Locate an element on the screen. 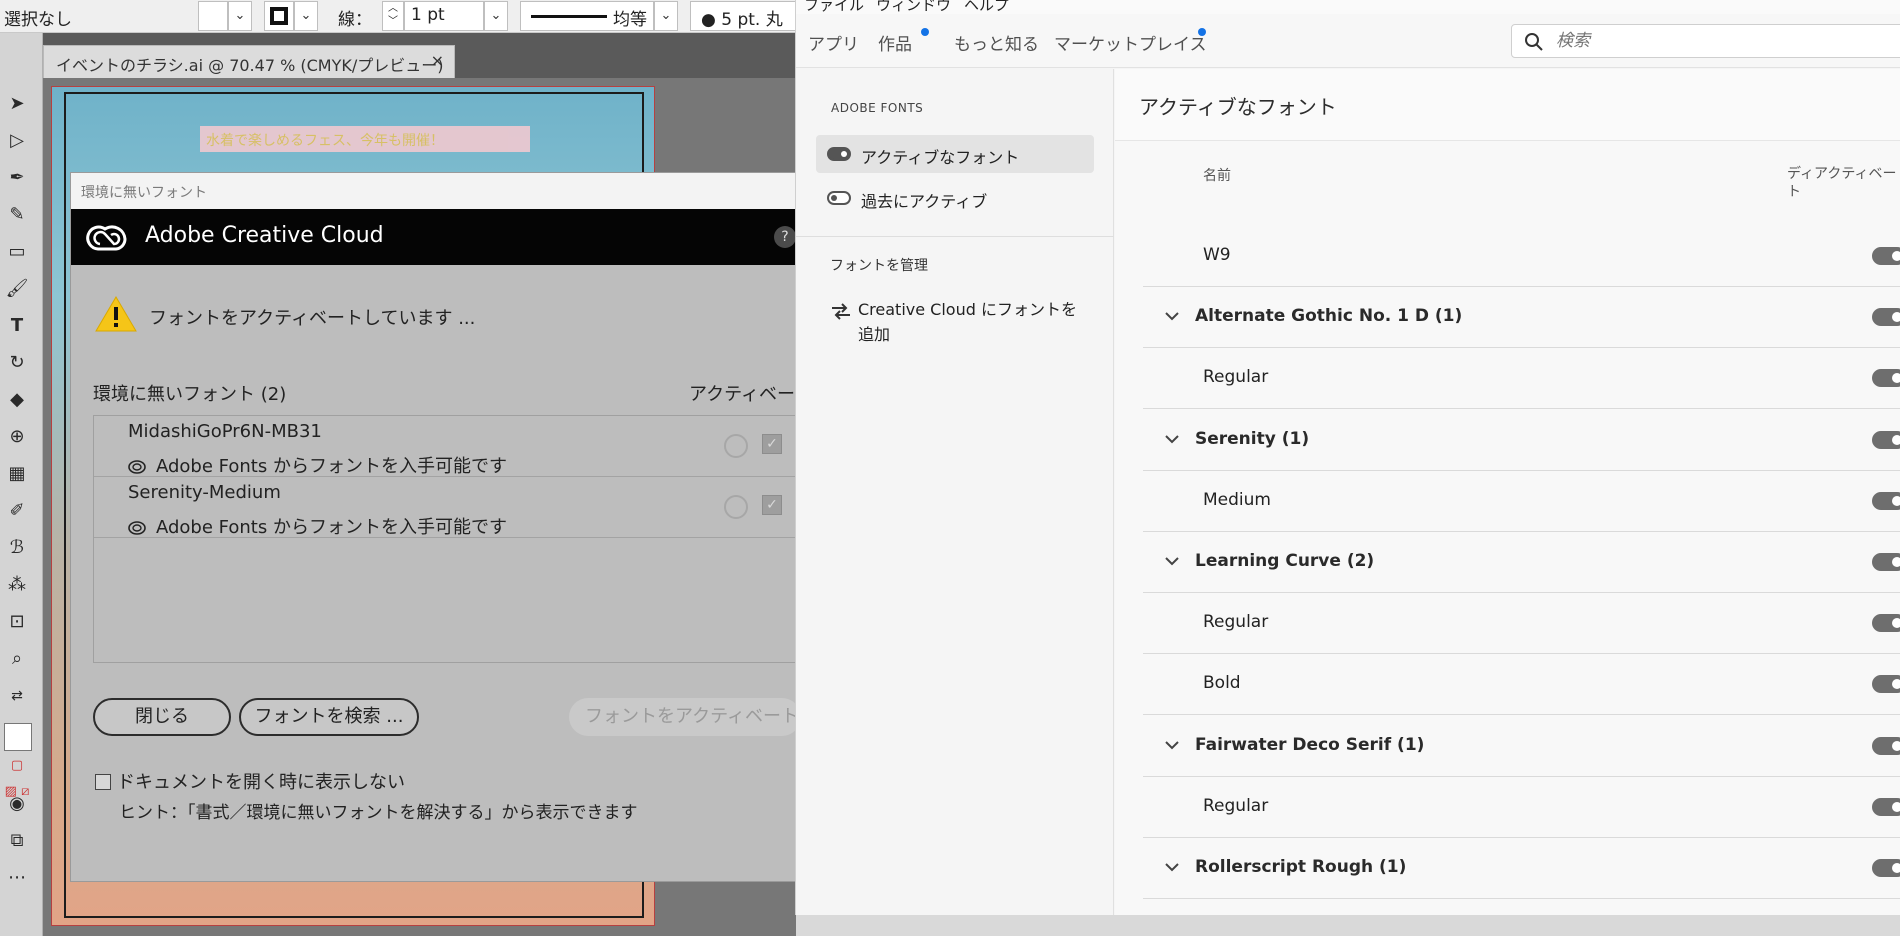 This screenshot has width=1900, height=936. brush-select: ● 5 pt. 丸 is located at coordinates (745, 16).